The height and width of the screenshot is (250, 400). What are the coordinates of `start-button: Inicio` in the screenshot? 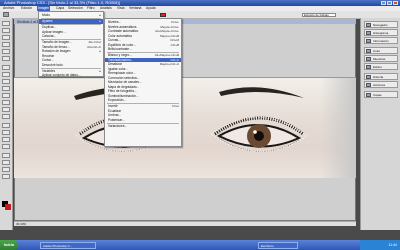 It's located at (9, 245).